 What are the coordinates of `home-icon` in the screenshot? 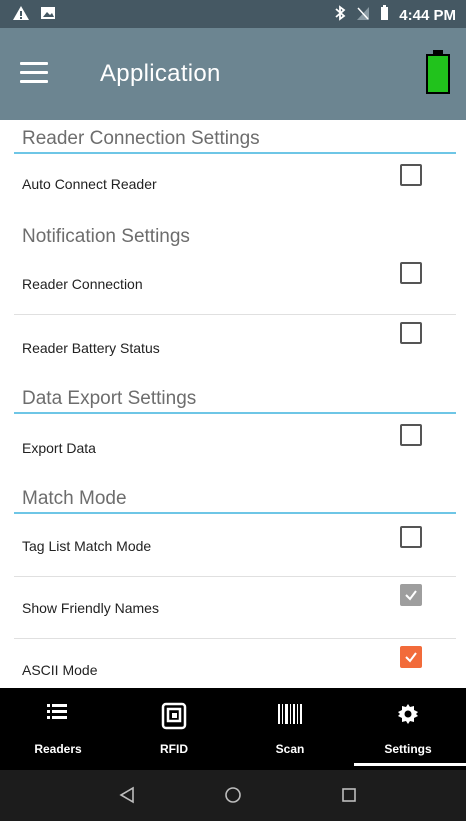 It's located at (233, 795).